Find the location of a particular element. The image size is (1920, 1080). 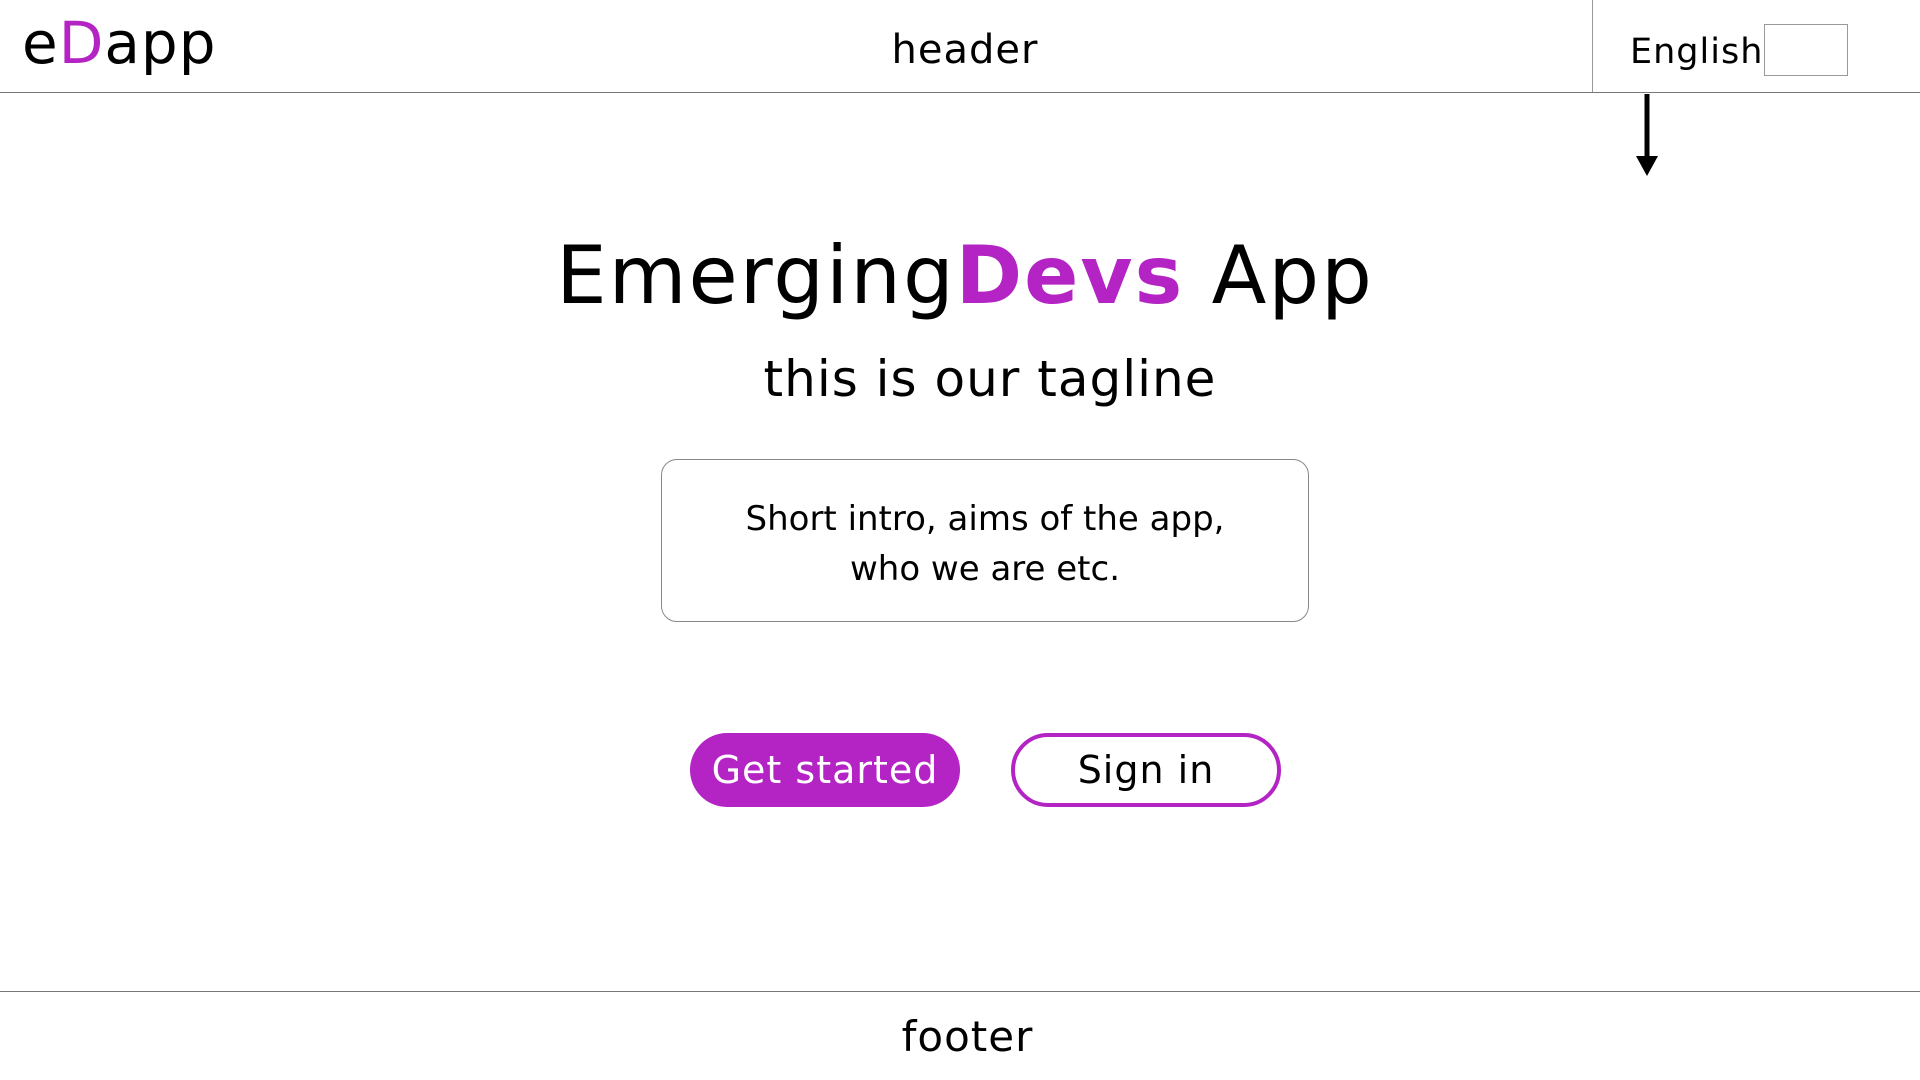

language-selector: English is located at coordinates (1756, 46).